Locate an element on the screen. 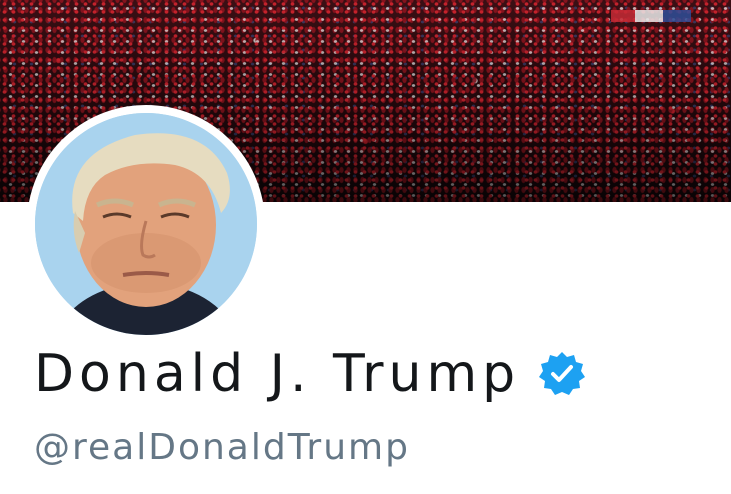  portrait-illustration is located at coordinates (146, 224).